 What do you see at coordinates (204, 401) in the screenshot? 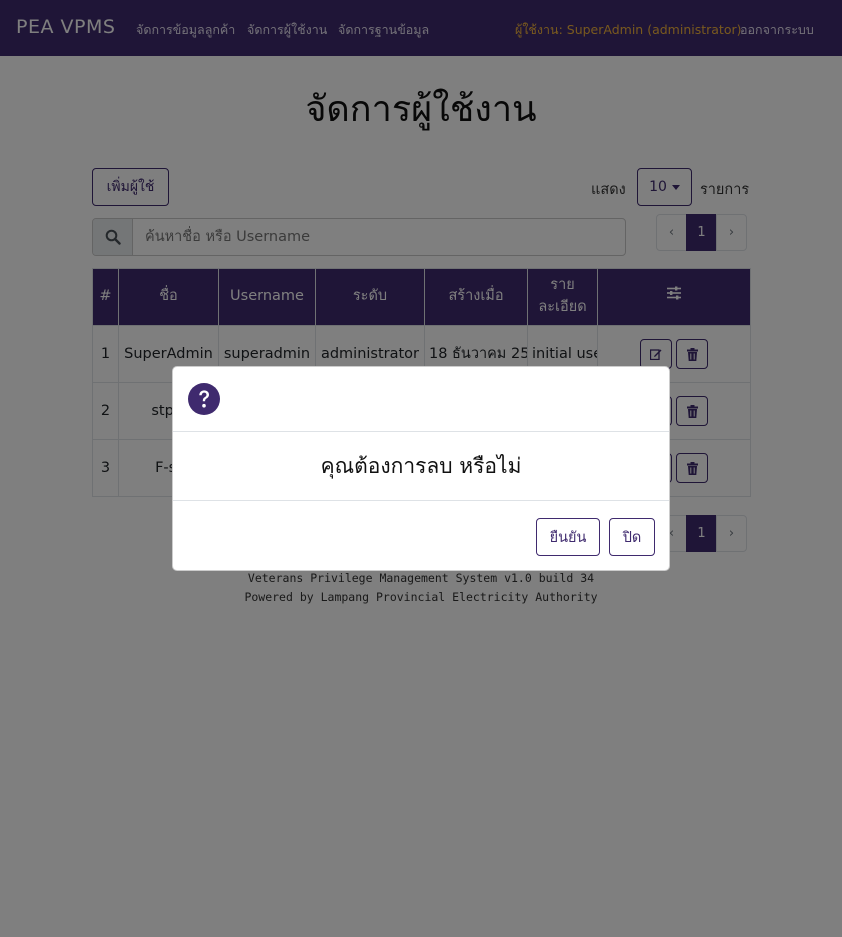
I see `question-circle-icon` at bounding box center [204, 401].